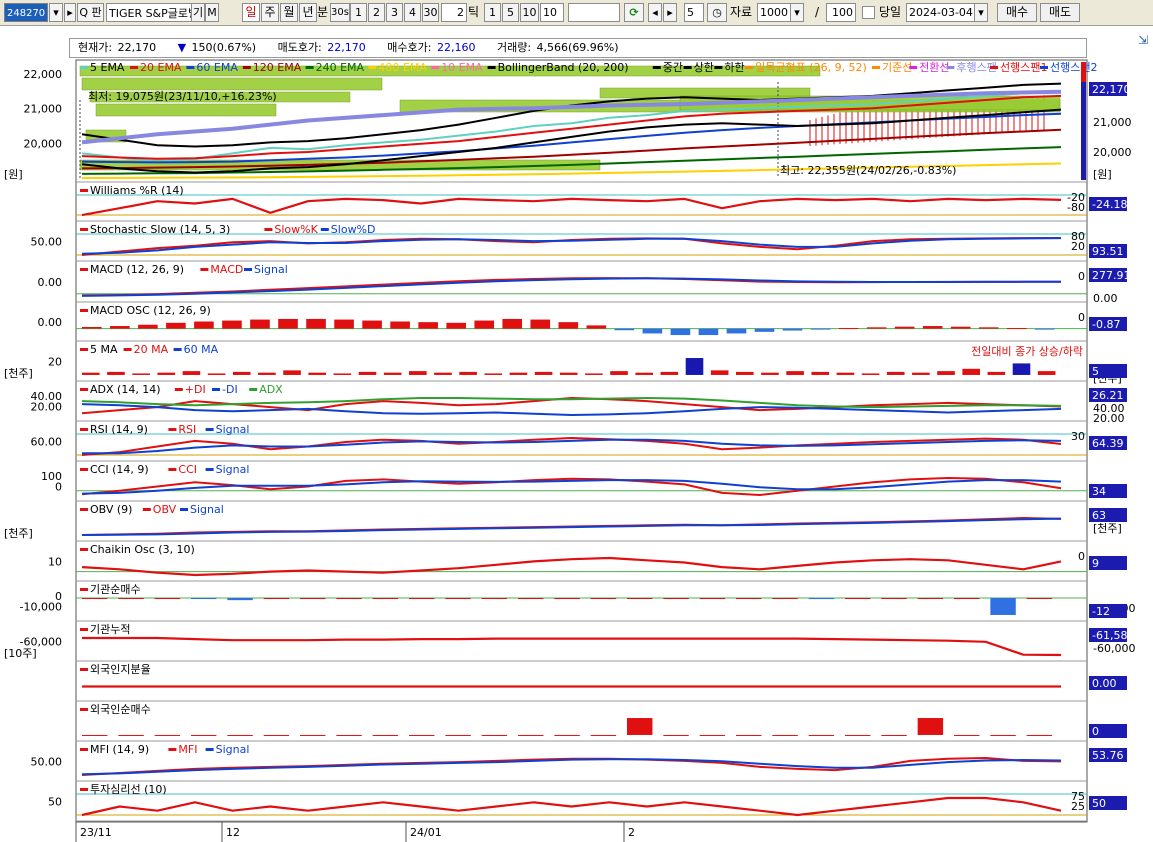  I want to click on legend-label: MACD, so click(226, 269).